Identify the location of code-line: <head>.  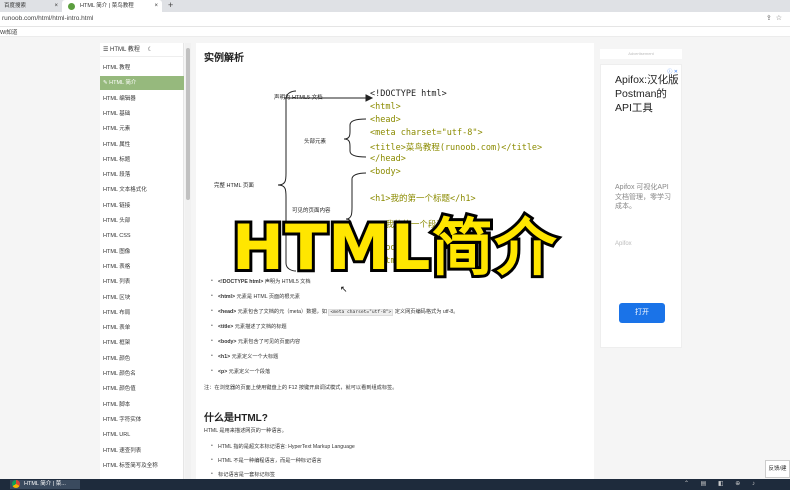
(385, 120).